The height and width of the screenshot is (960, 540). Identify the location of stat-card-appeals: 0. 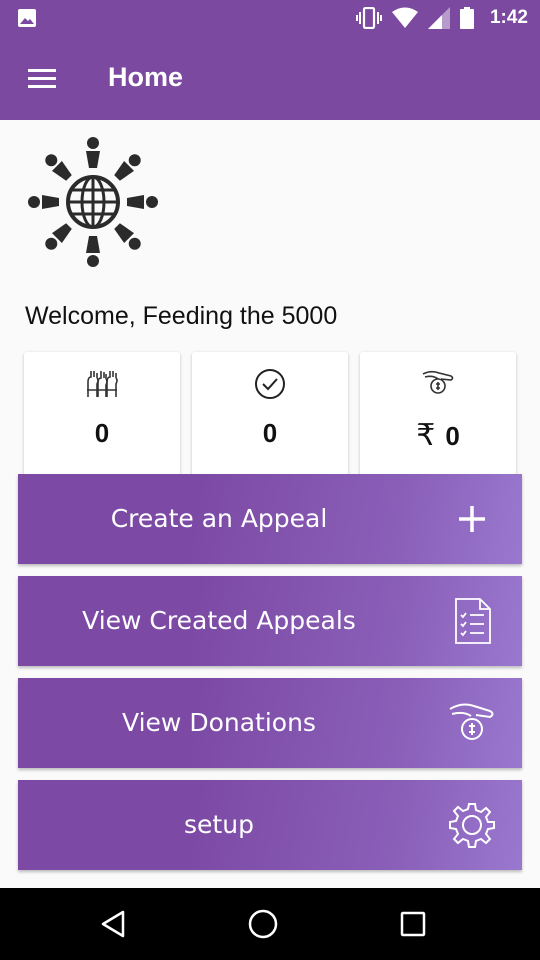
(102, 414).